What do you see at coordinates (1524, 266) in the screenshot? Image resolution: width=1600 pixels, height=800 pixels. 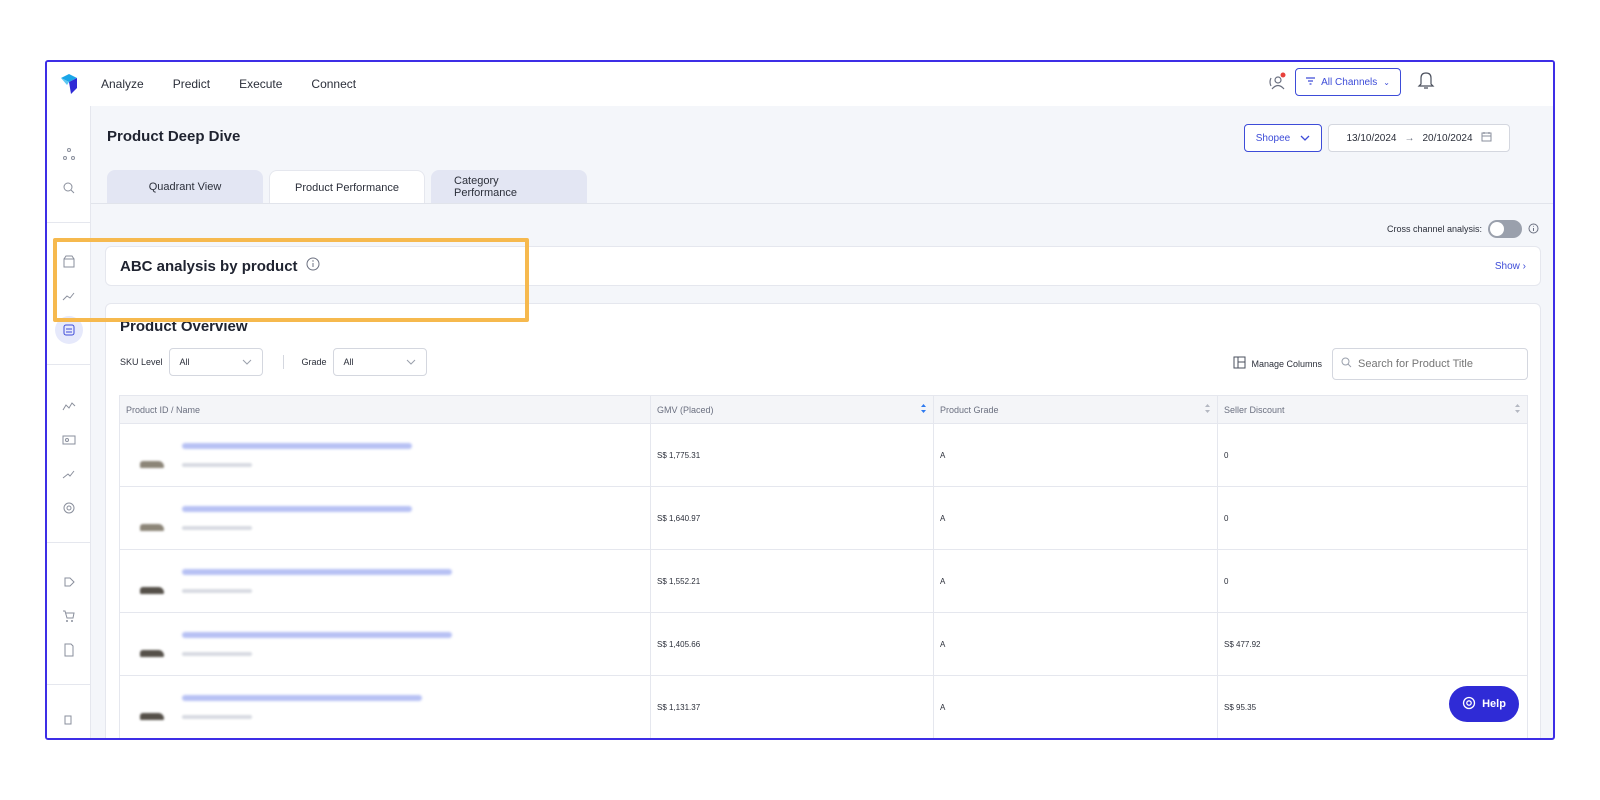 I see `chevron-right-icon: ›` at bounding box center [1524, 266].